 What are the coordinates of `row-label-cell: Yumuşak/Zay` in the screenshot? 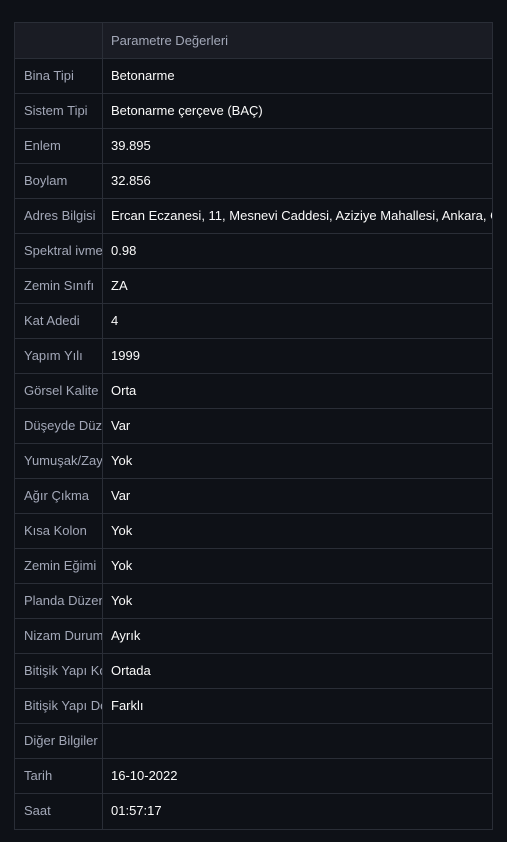 It's located at (59, 461).